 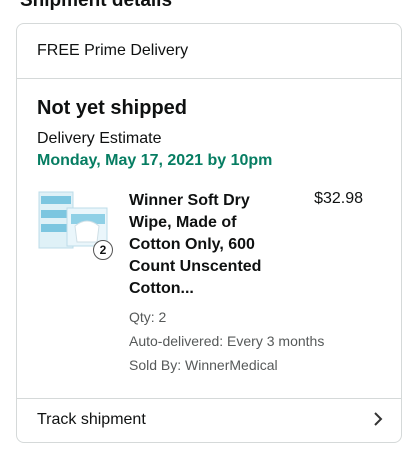 What do you see at coordinates (103, 250) in the screenshot?
I see `quantity-badge: 2` at bounding box center [103, 250].